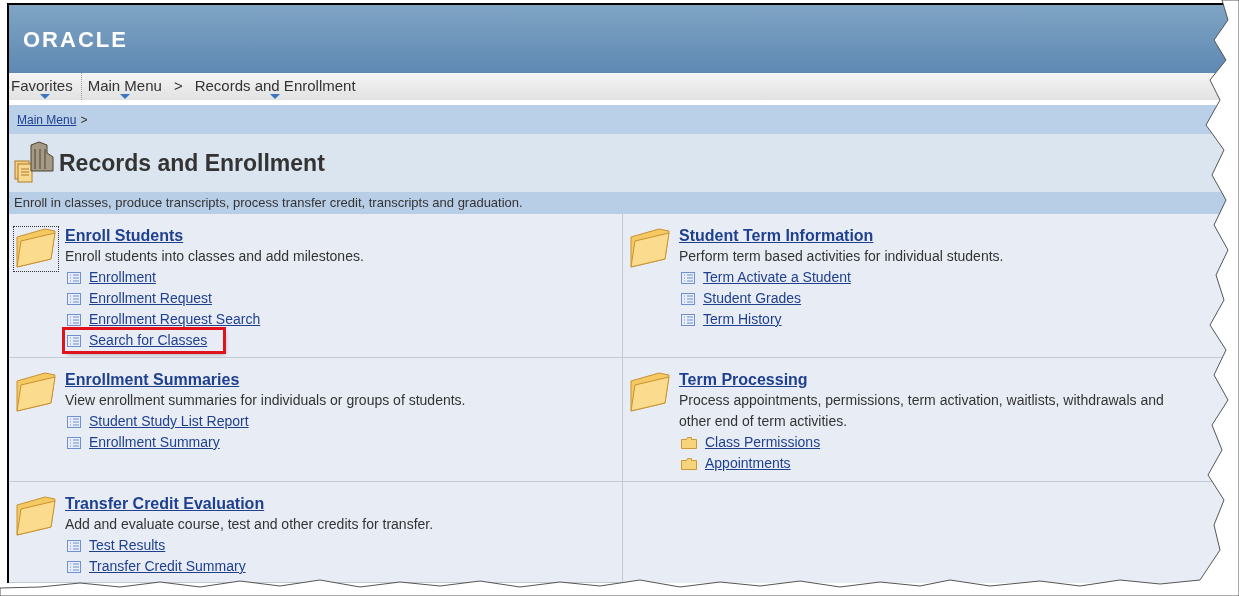 The height and width of the screenshot is (596, 1239). I want to click on menu-link: Class Permissions, so click(763, 442).